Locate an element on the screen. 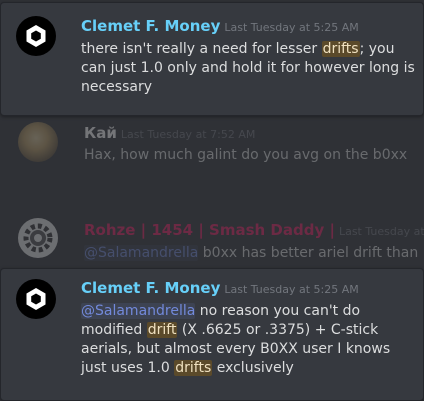 Image resolution: width=424 pixels, height=401 pixels. author-name: Rohze | 1454 | Smash Daddy | is located at coordinates (209, 230).